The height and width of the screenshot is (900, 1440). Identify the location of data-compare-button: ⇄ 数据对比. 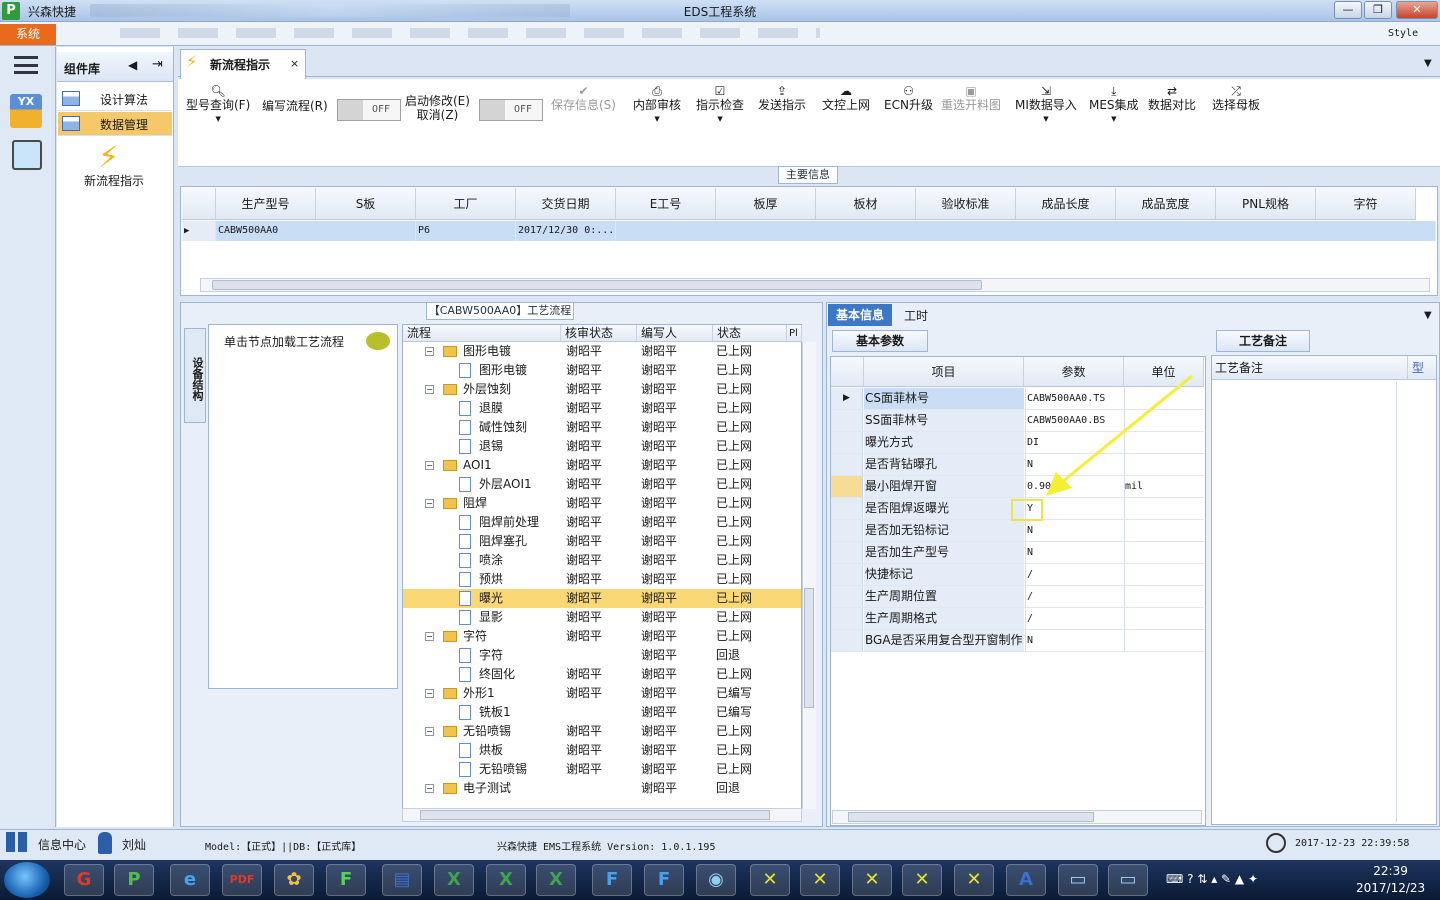
(1172, 98).